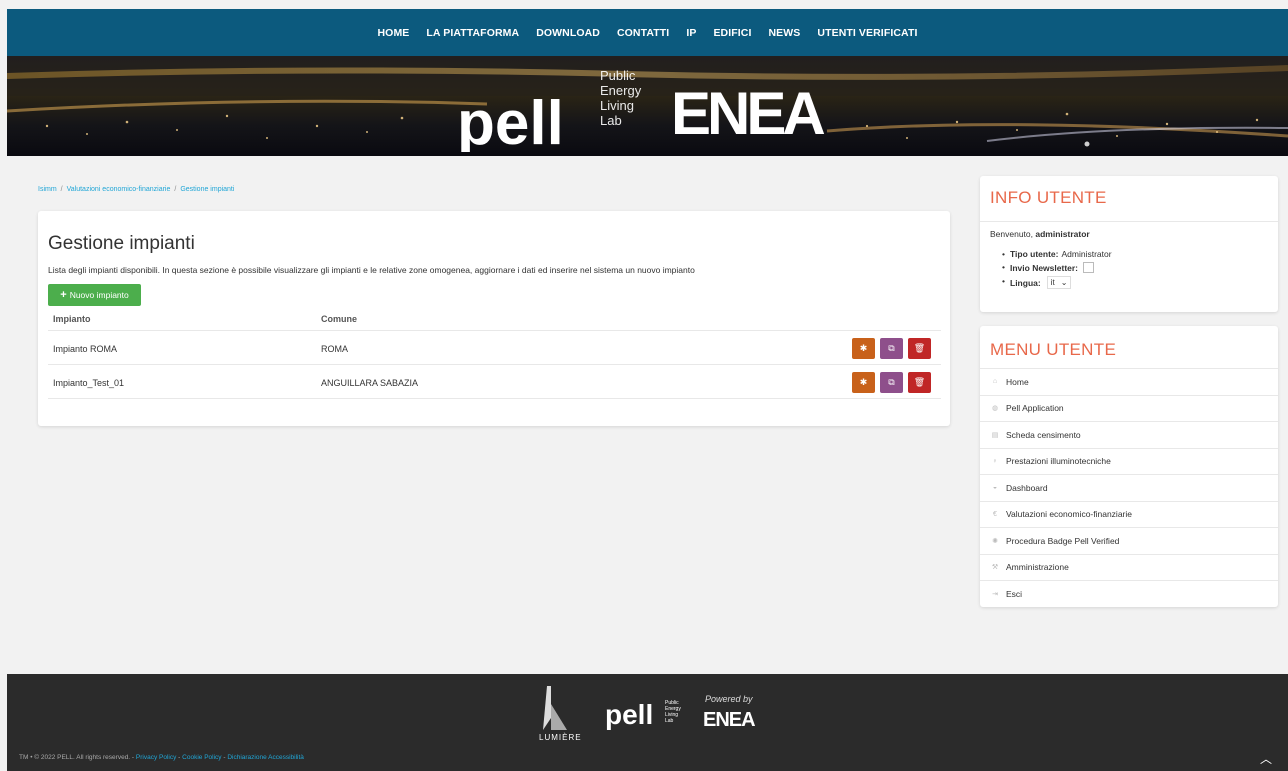 The width and height of the screenshot is (1288, 771). Describe the element at coordinates (995, 435) in the screenshot. I see `document-icon: ▤` at that location.